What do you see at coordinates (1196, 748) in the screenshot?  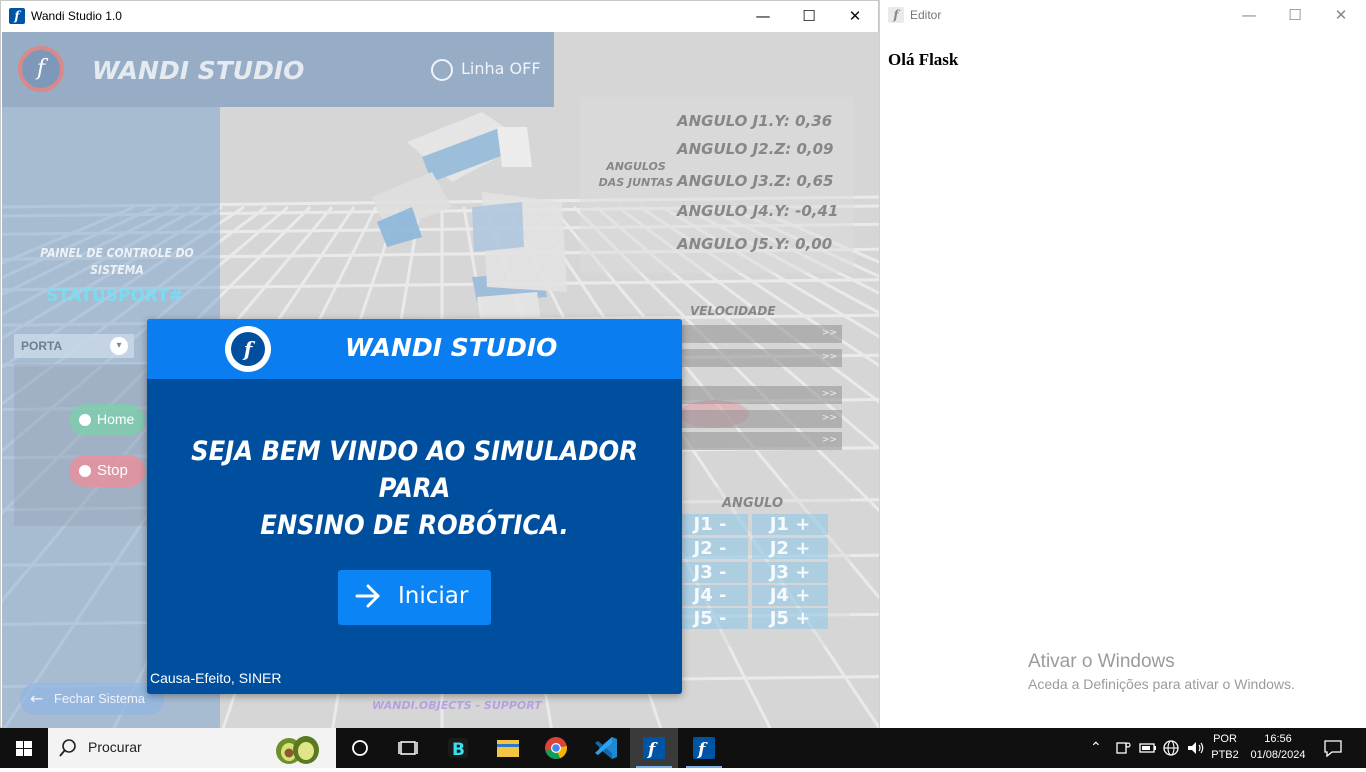 I see `volume-icon` at bounding box center [1196, 748].